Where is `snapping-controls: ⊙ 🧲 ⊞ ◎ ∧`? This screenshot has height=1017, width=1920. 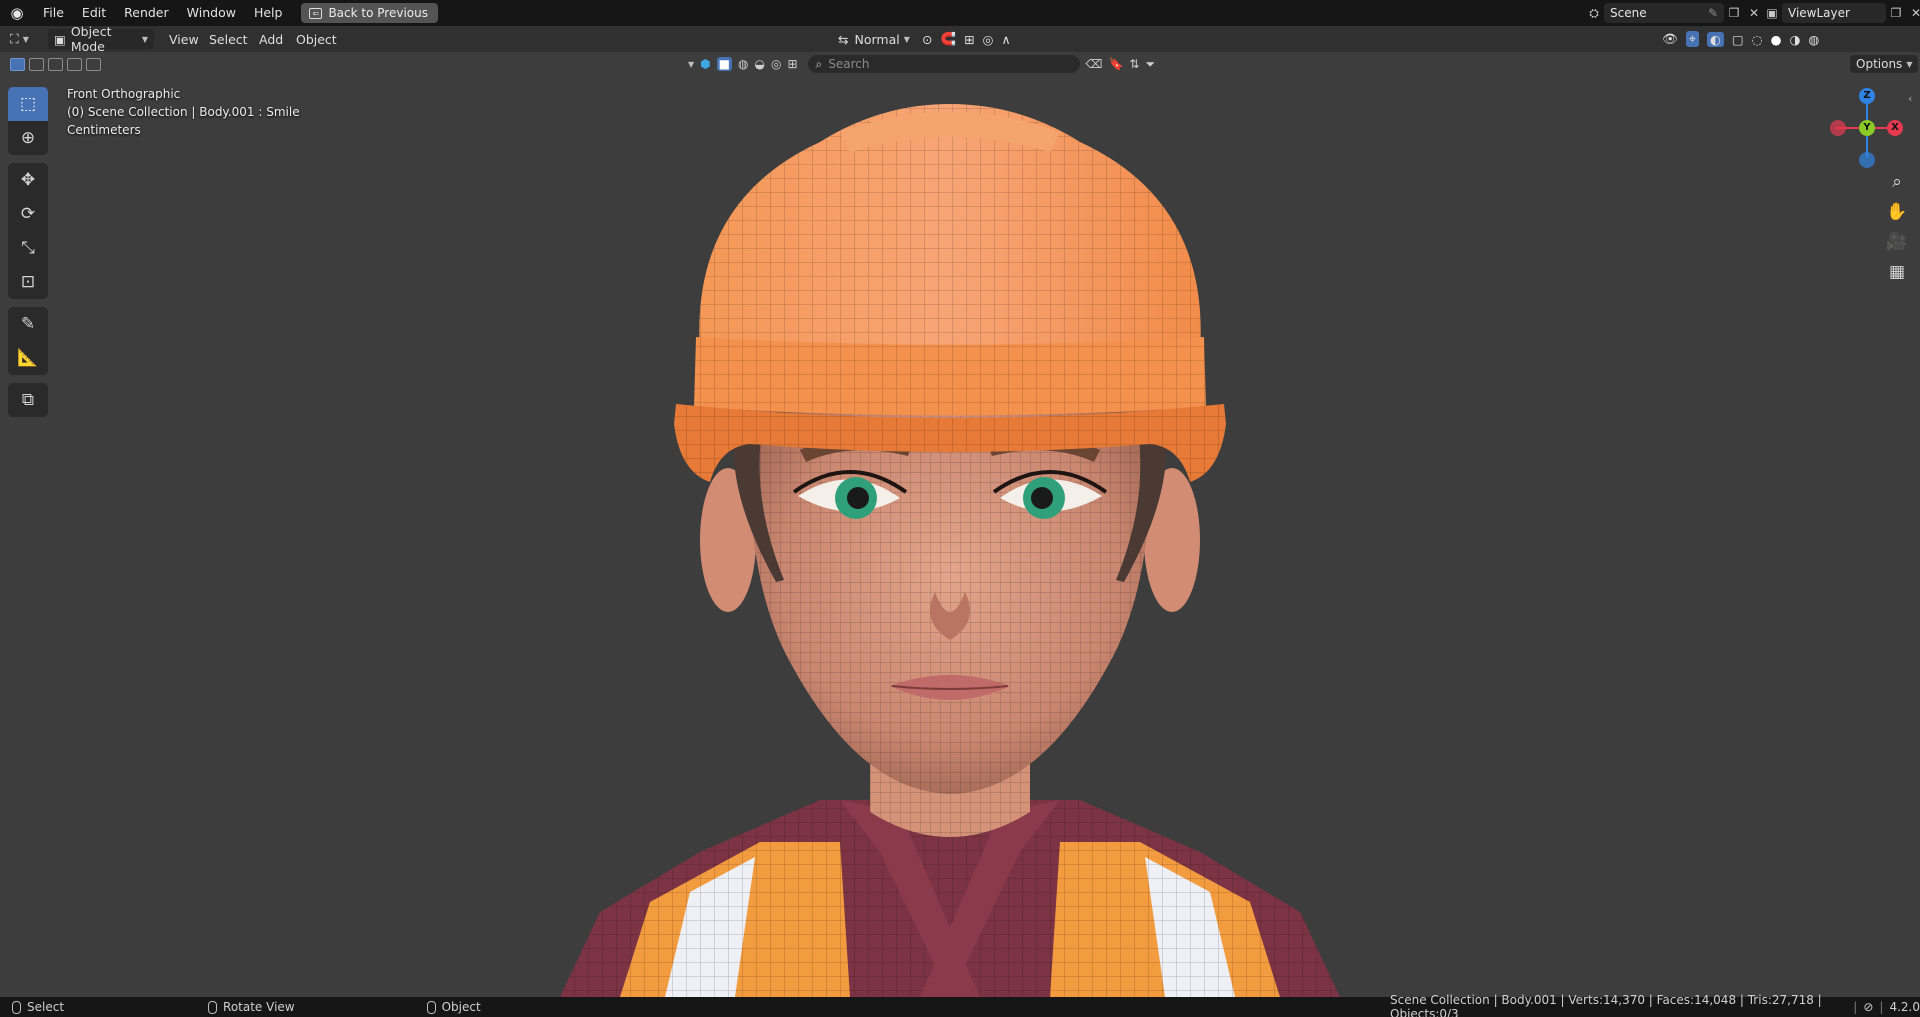 snapping-controls: ⊙ 🧲 ⊞ ◎ ∧ is located at coordinates (966, 39).